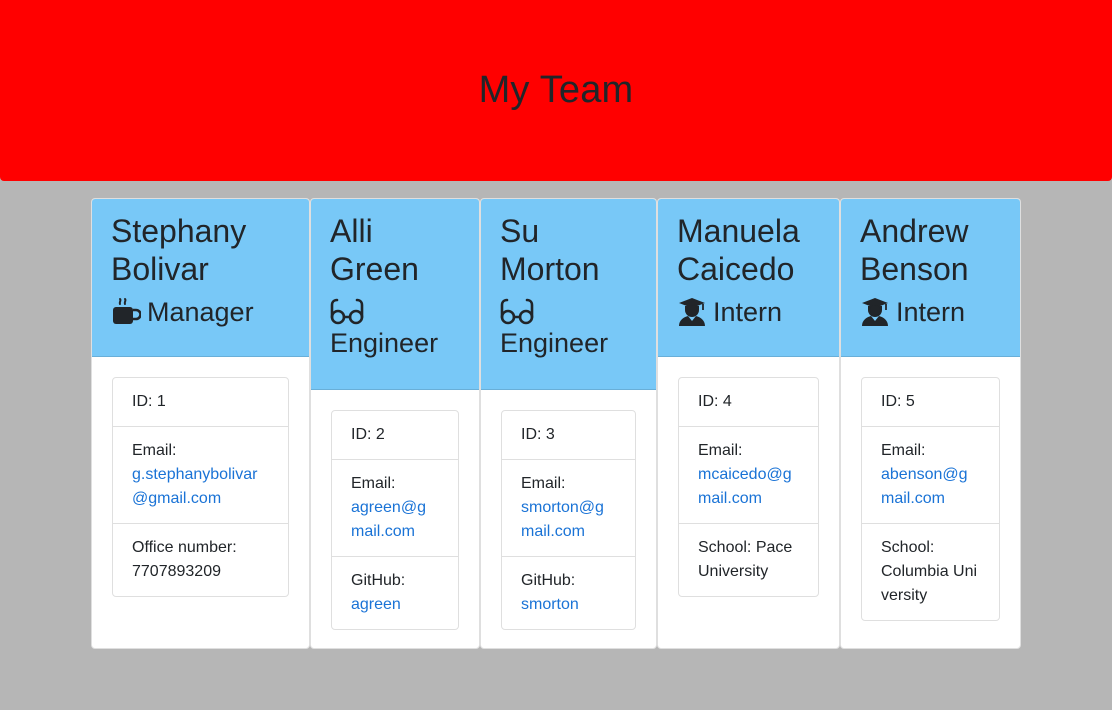 This screenshot has width=1112, height=710. Describe the element at coordinates (395, 593) in the screenshot. I see `github-item: GitHub: agreen` at that location.